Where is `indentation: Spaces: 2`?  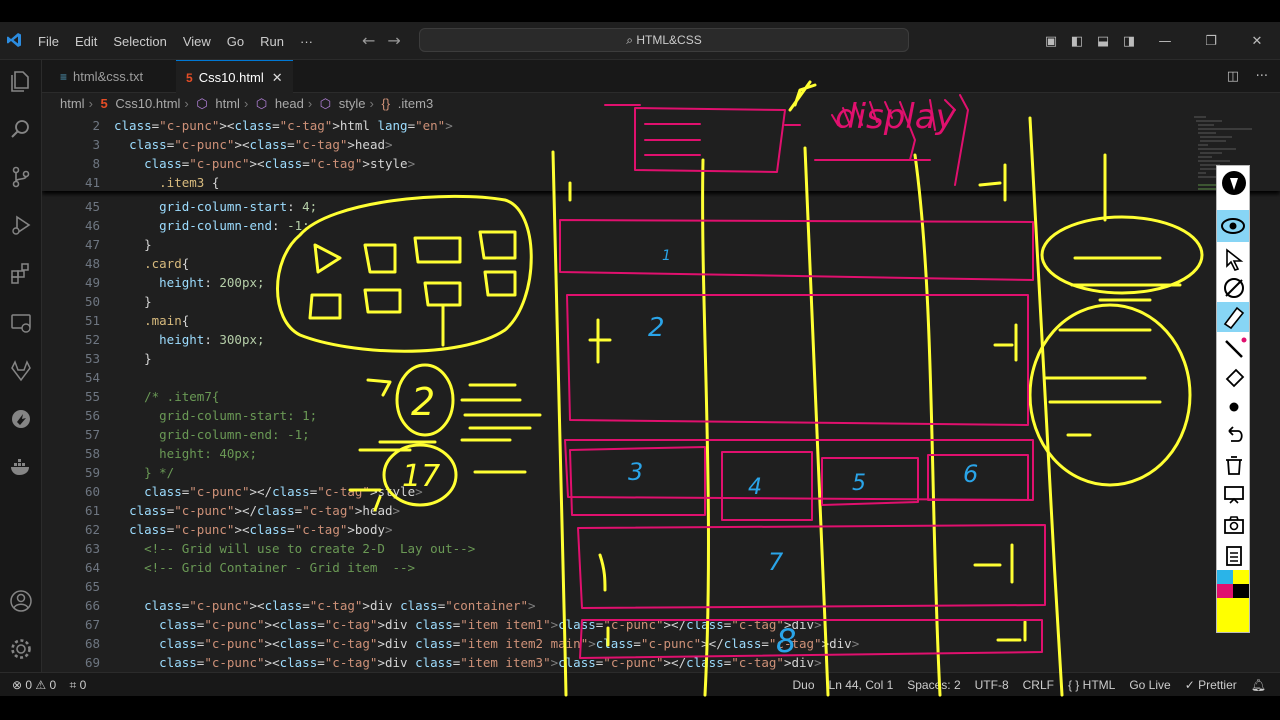 indentation: Spaces: 2 is located at coordinates (933, 685).